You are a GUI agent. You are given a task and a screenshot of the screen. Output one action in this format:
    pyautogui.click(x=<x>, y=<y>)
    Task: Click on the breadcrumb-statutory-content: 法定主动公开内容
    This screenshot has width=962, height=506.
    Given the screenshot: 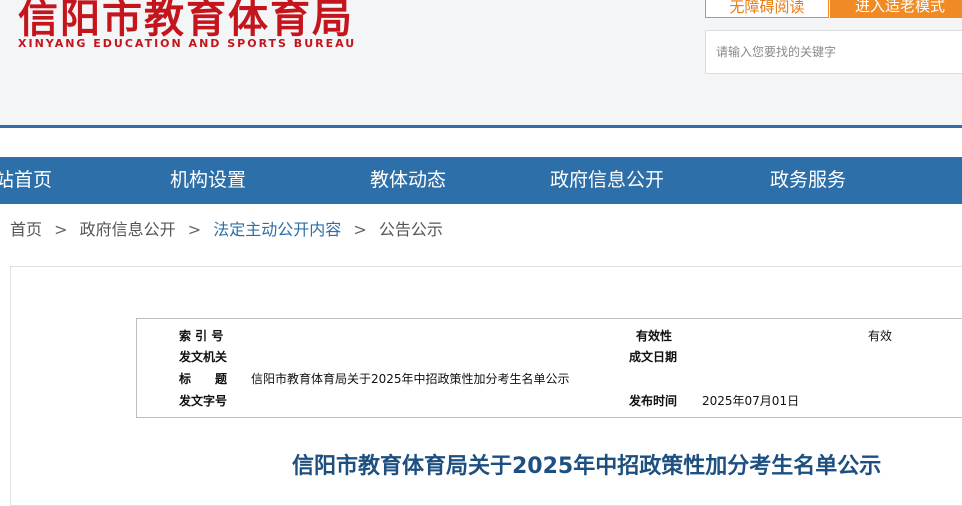 What is the action you would take?
    pyautogui.click(x=277, y=229)
    